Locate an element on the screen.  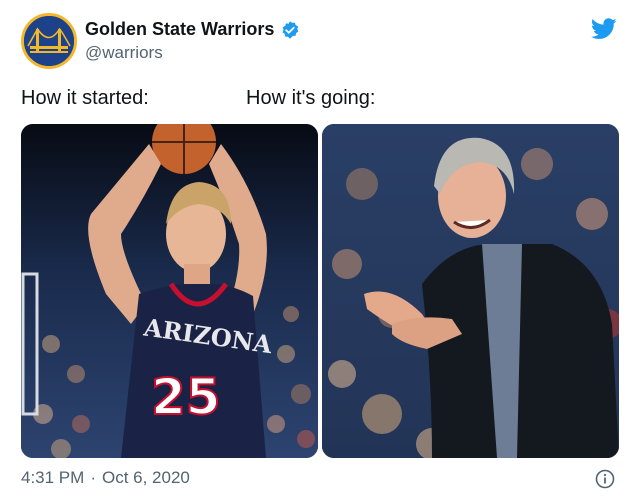
twitter-bird-icon is located at coordinates (604, 29).